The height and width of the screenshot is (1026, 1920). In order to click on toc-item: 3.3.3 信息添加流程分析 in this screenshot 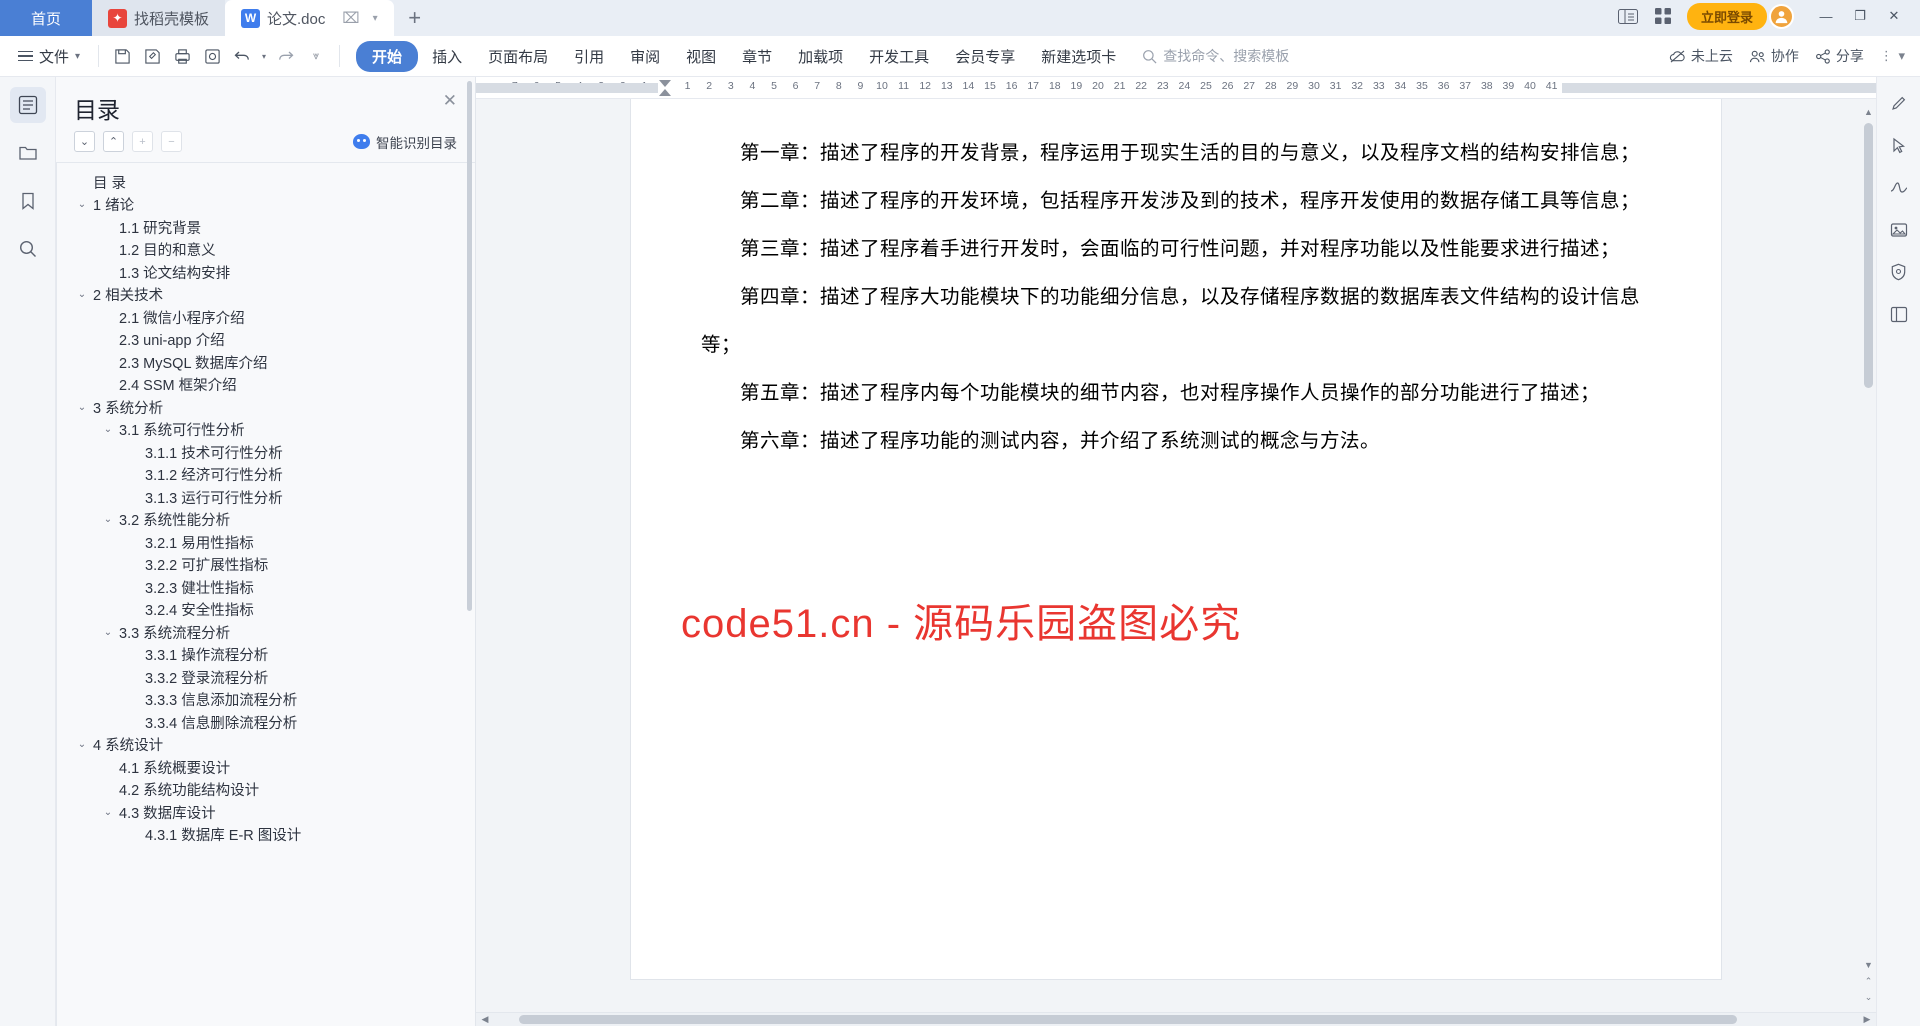, I will do `click(266, 700)`.